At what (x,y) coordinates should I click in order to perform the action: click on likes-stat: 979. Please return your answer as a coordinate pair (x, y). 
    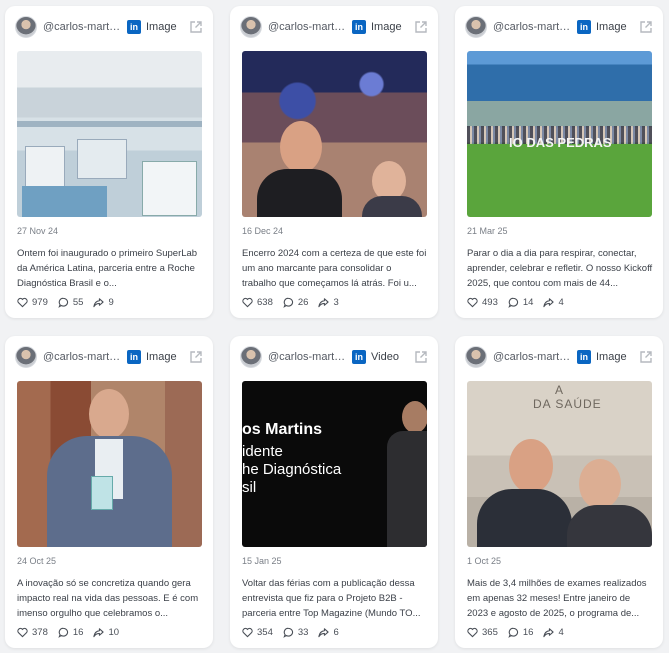
    Looking at the image, I should click on (32, 302).